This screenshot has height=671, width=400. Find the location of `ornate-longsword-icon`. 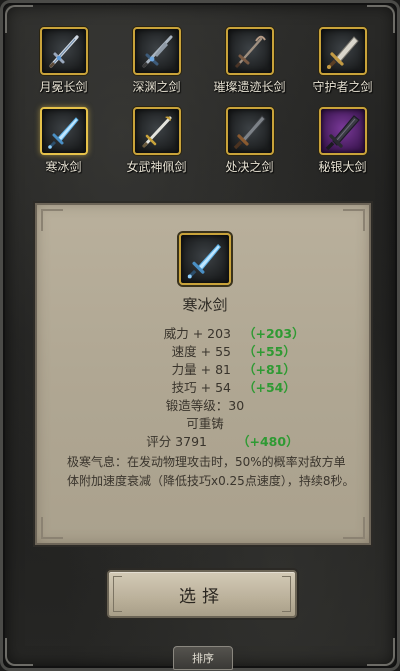

ornate-longsword-icon is located at coordinates (63, 52).